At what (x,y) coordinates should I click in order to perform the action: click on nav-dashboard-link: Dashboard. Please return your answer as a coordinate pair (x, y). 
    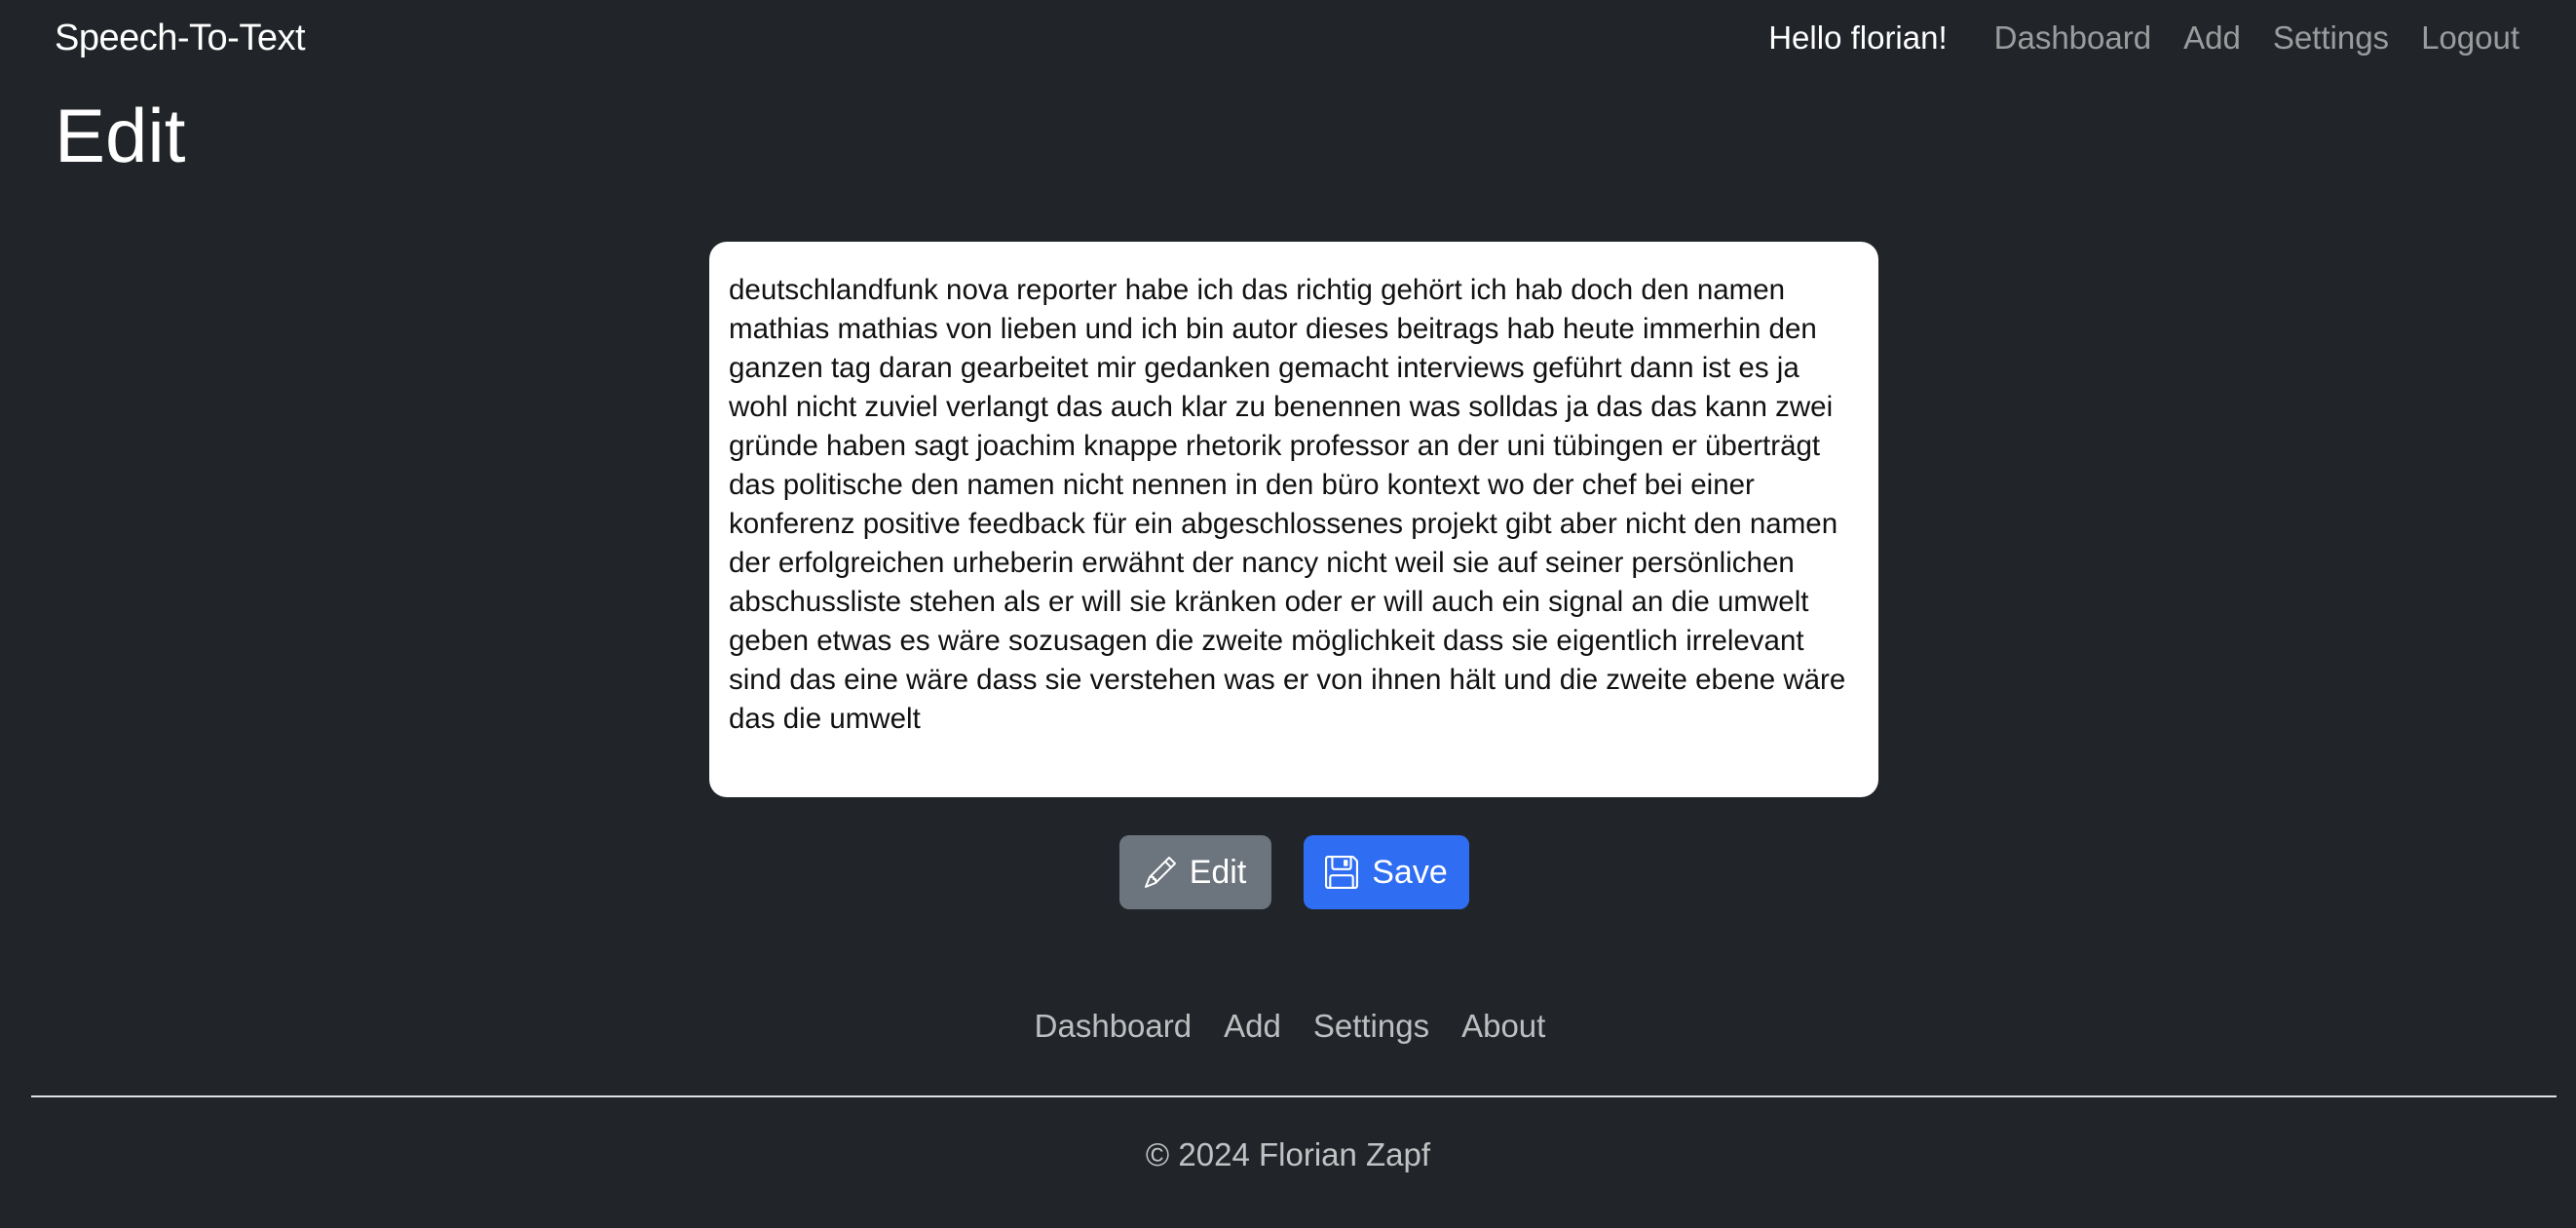
    Looking at the image, I should click on (2072, 38).